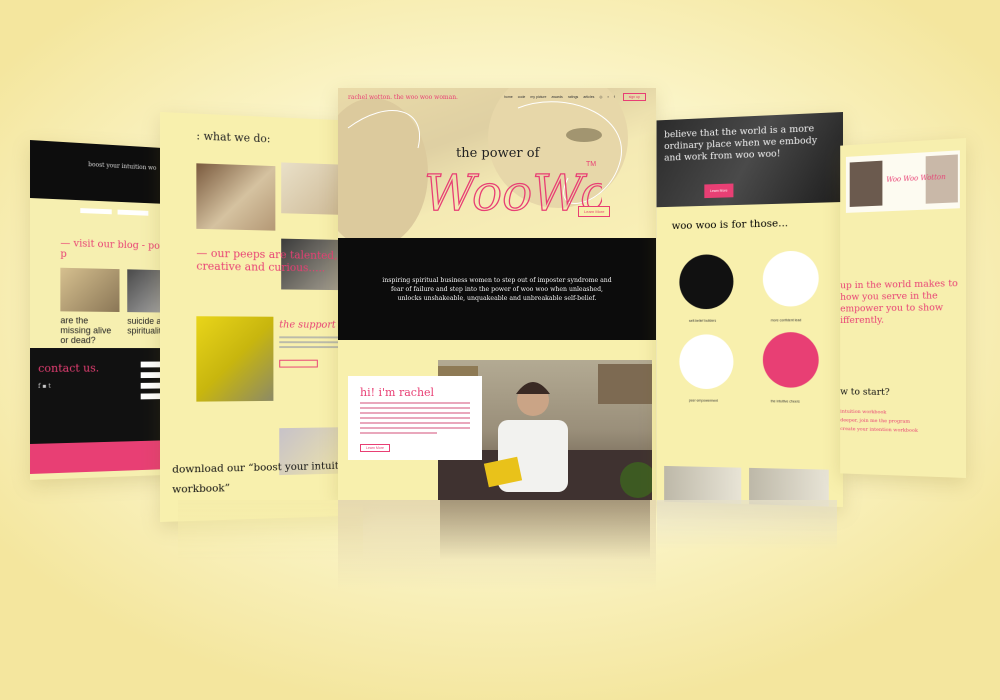  I want to click on team-photo, so click(236, 197).